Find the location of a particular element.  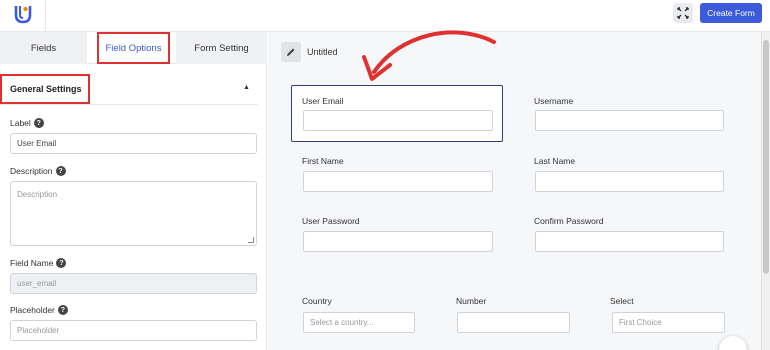

description-setting-title: Description ? is located at coordinates (38, 171).